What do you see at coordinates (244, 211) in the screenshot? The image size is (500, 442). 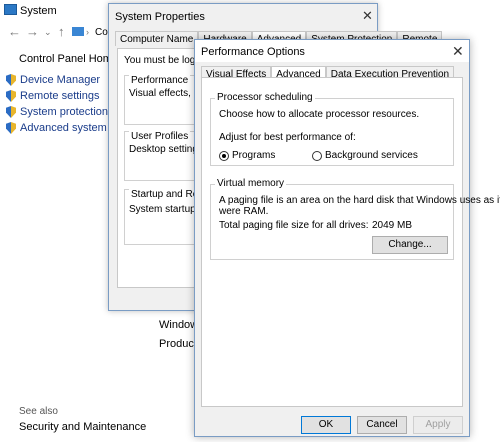 I see `virtual-memory-desc-line2: were RAM.` at bounding box center [244, 211].